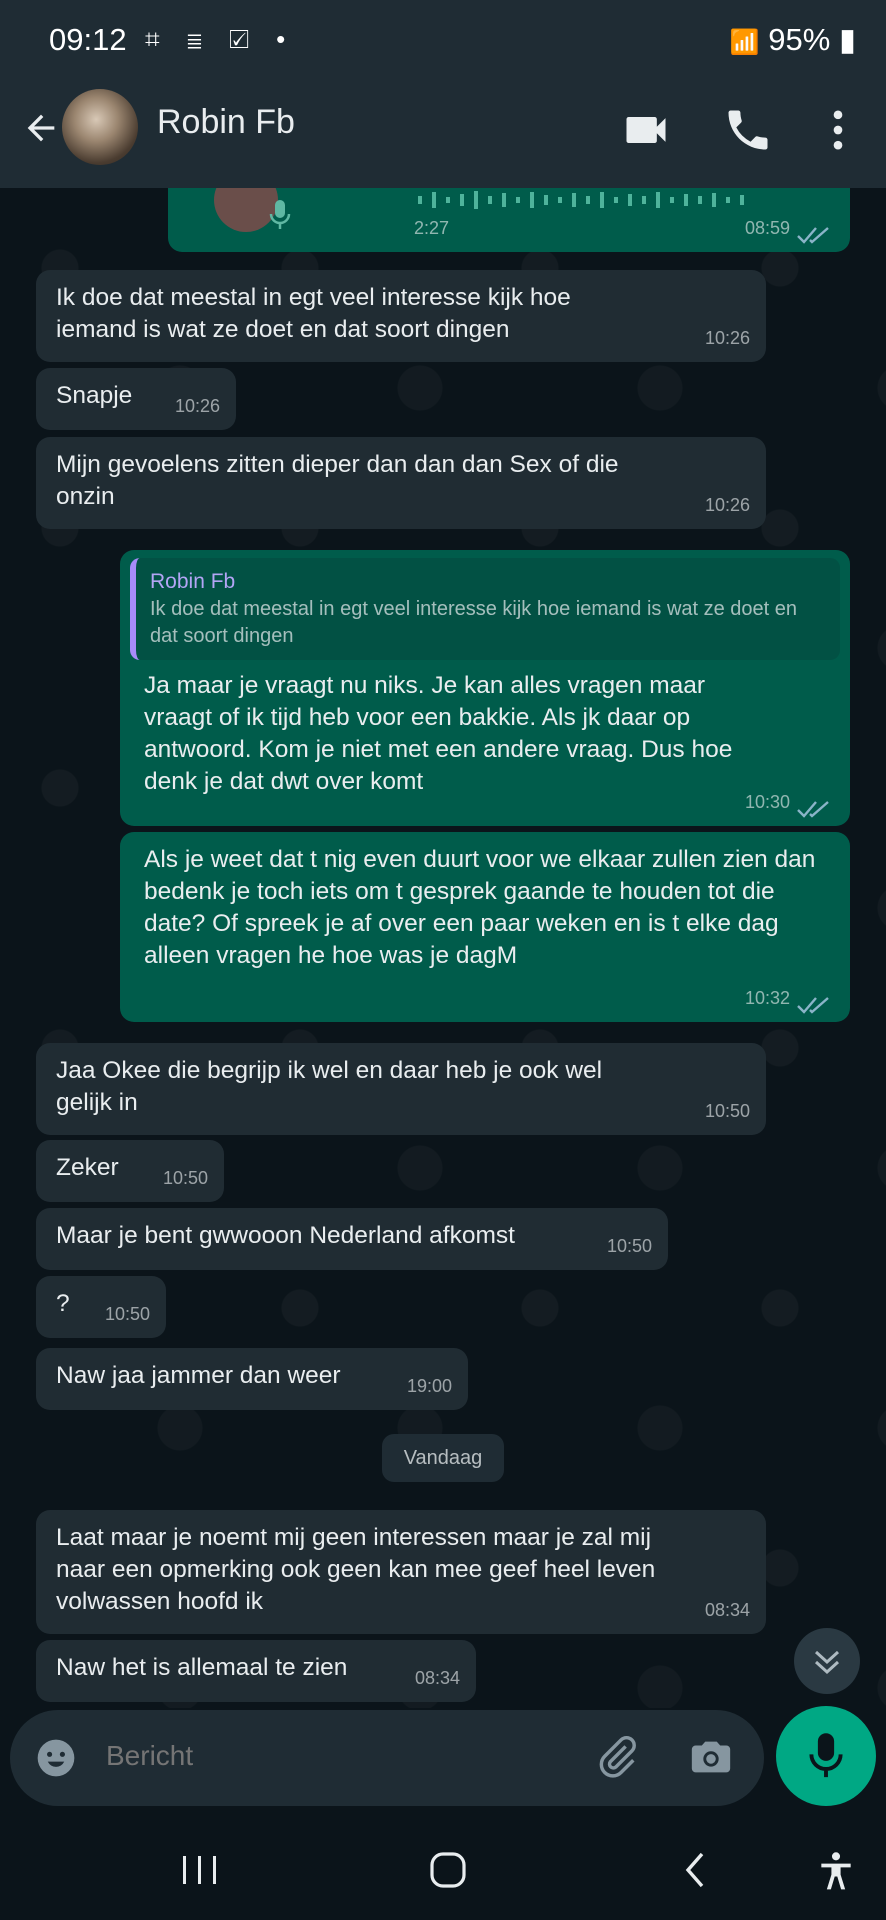  Describe the element at coordinates (646, 130) in the screenshot. I see `video-call-icon` at that location.